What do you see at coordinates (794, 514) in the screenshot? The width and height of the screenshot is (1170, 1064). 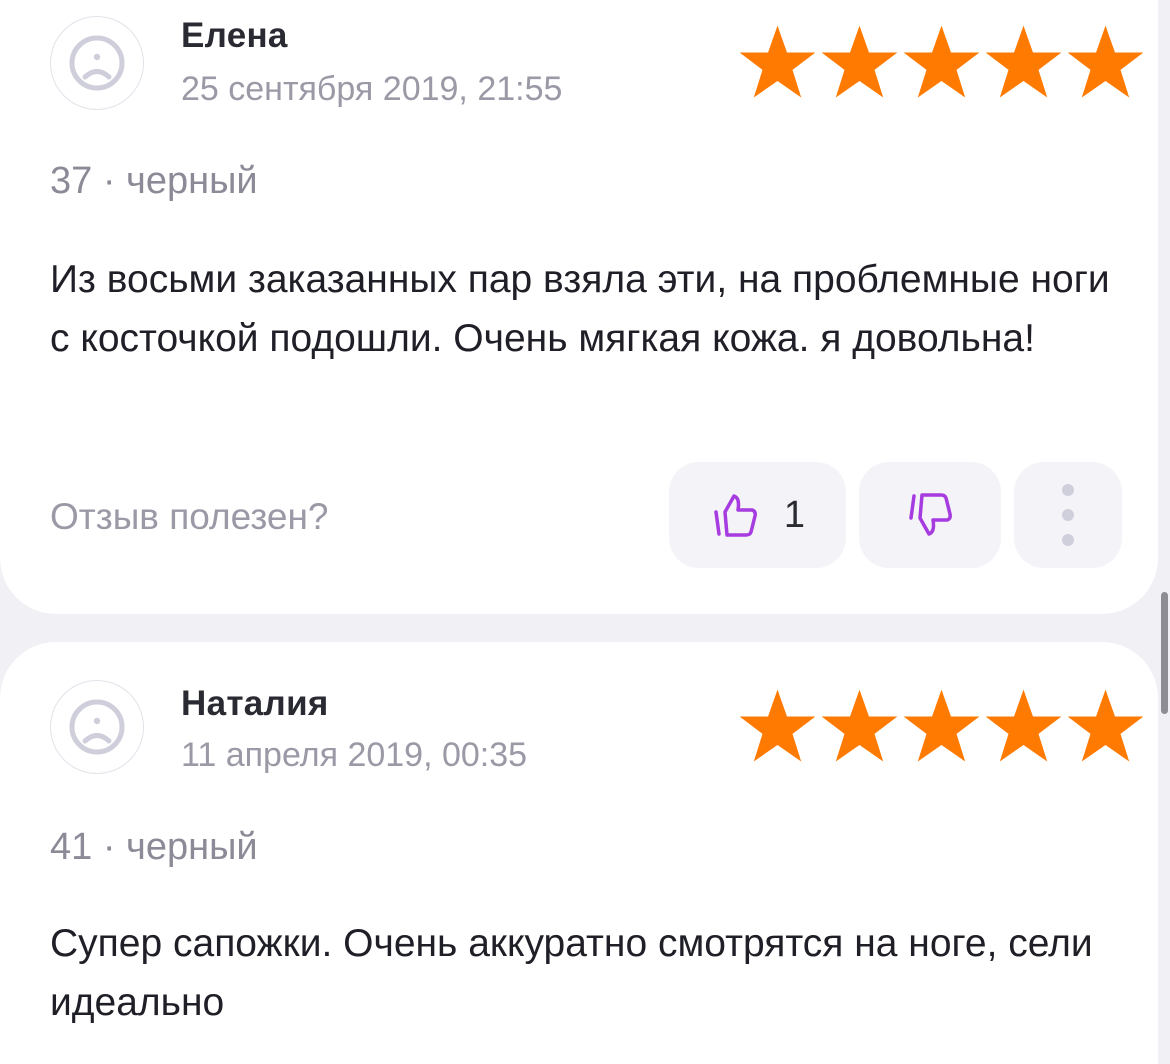 I see `like-count: 1` at bounding box center [794, 514].